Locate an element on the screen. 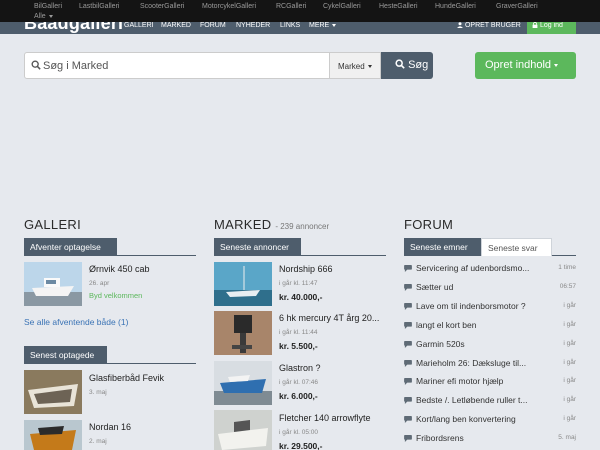  forum-topic: Bedste /. Letløbende ruller t... i går is located at coordinates (490, 401).